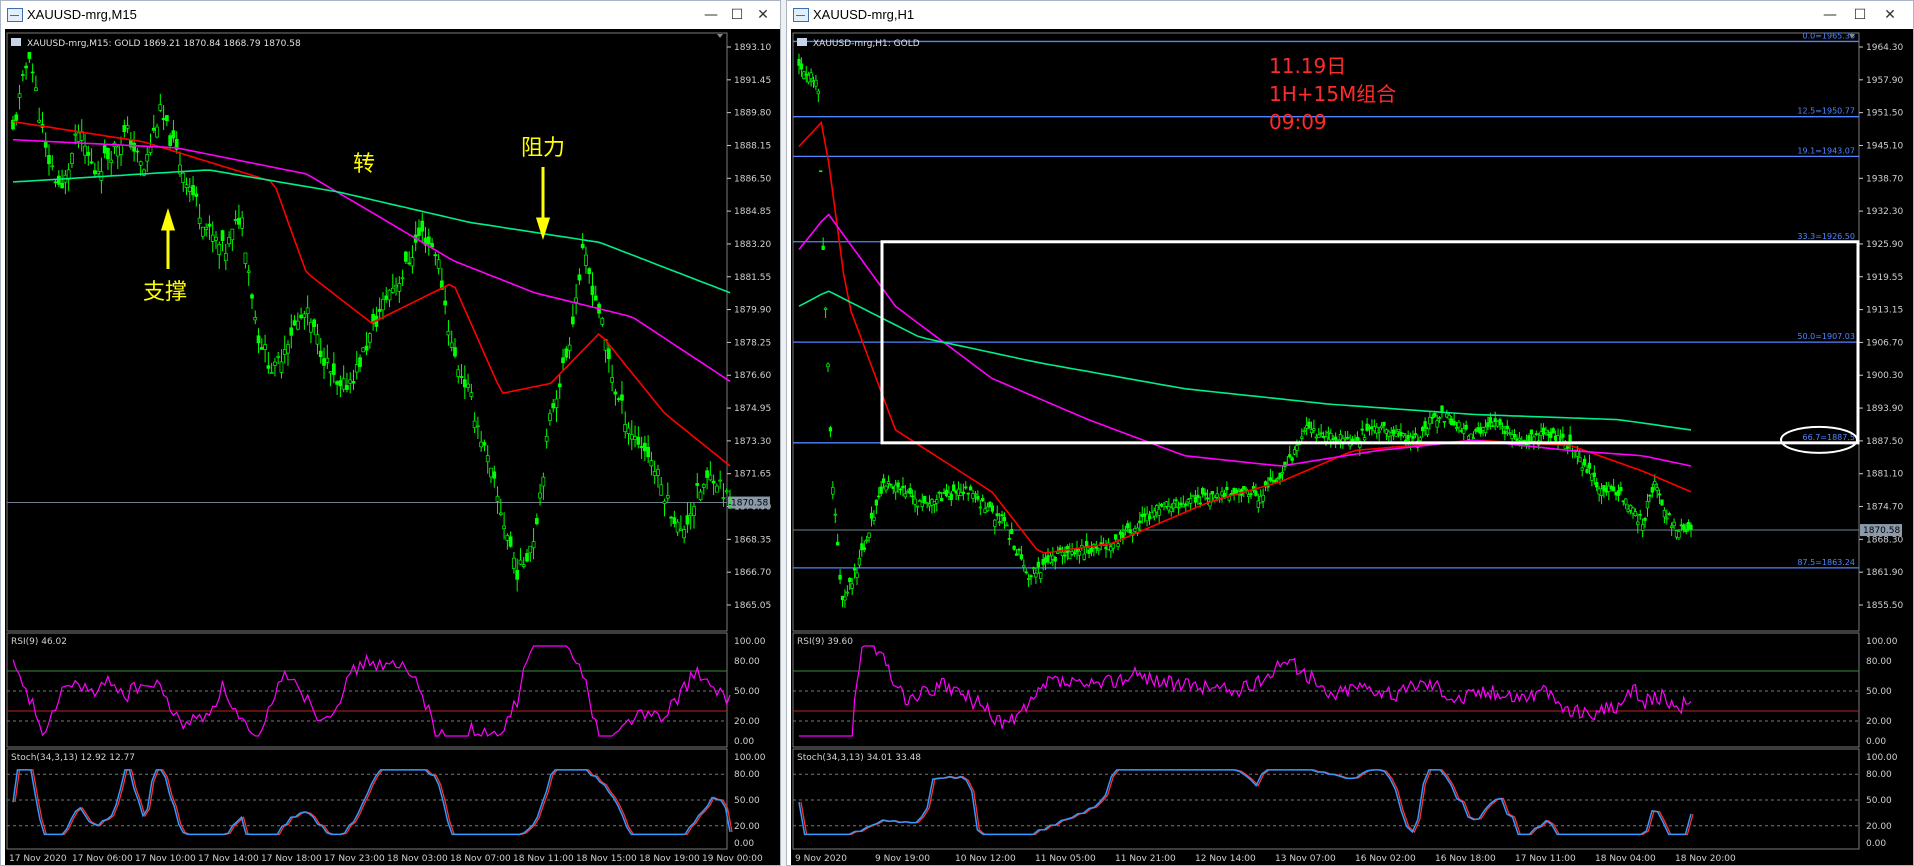  What do you see at coordinates (1225, 859) in the screenshot?
I see `time-label: 12 Nov 14:00` at bounding box center [1225, 859].